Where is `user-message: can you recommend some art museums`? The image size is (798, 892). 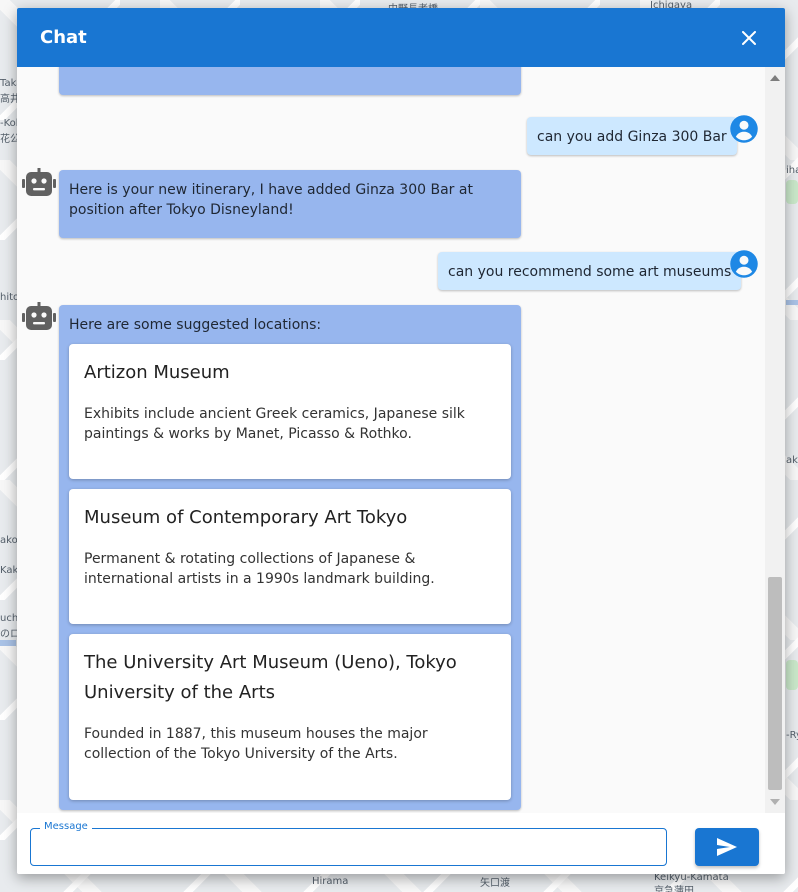
user-message: can you recommend some art museums is located at coordinates (590, 271).